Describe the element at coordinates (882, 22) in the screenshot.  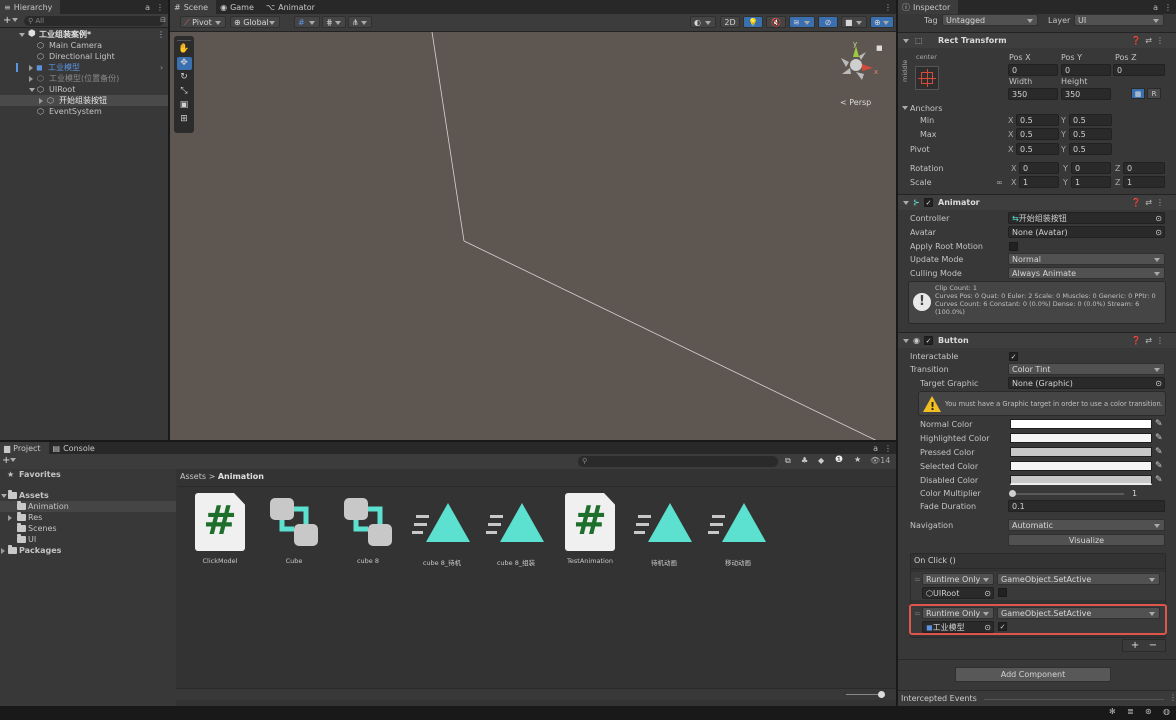
I see `gizmos-dropdown: ⊕` at that location.